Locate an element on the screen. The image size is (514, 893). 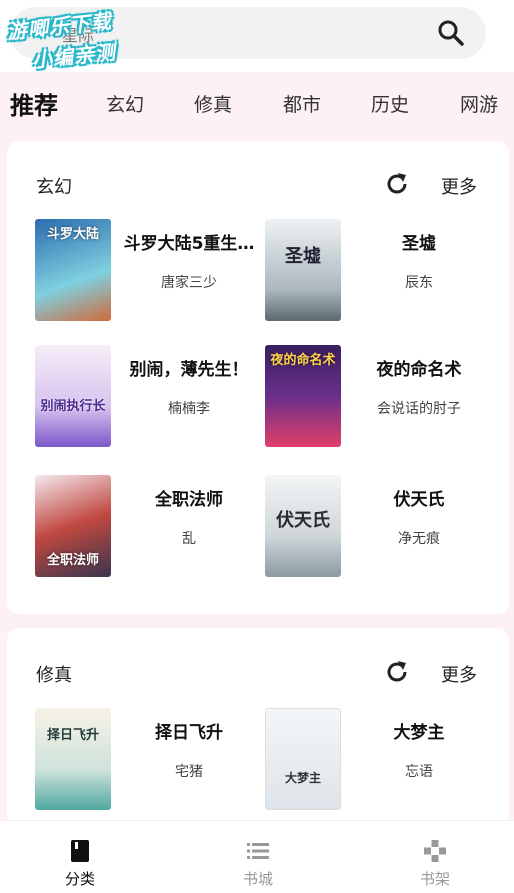
book-cover: 大梦主 is located at coordinates (303, 759).